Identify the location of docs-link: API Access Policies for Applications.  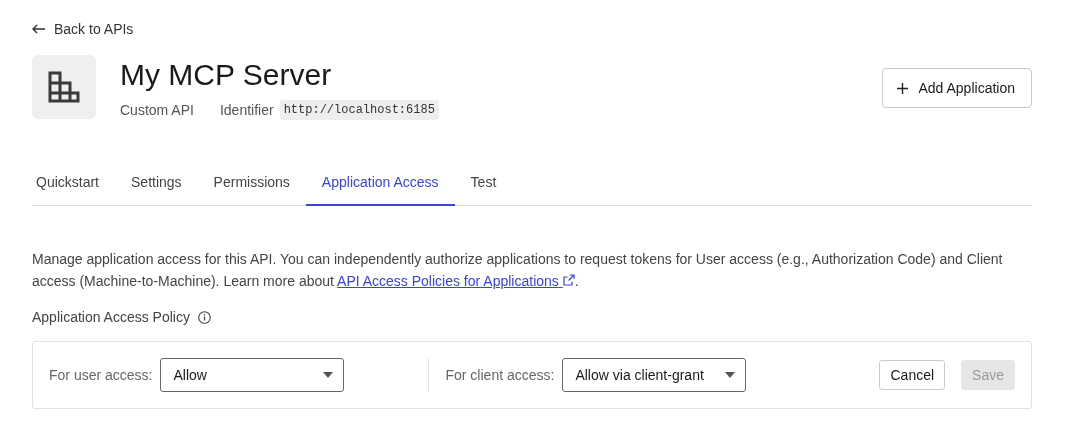
(456, 281).